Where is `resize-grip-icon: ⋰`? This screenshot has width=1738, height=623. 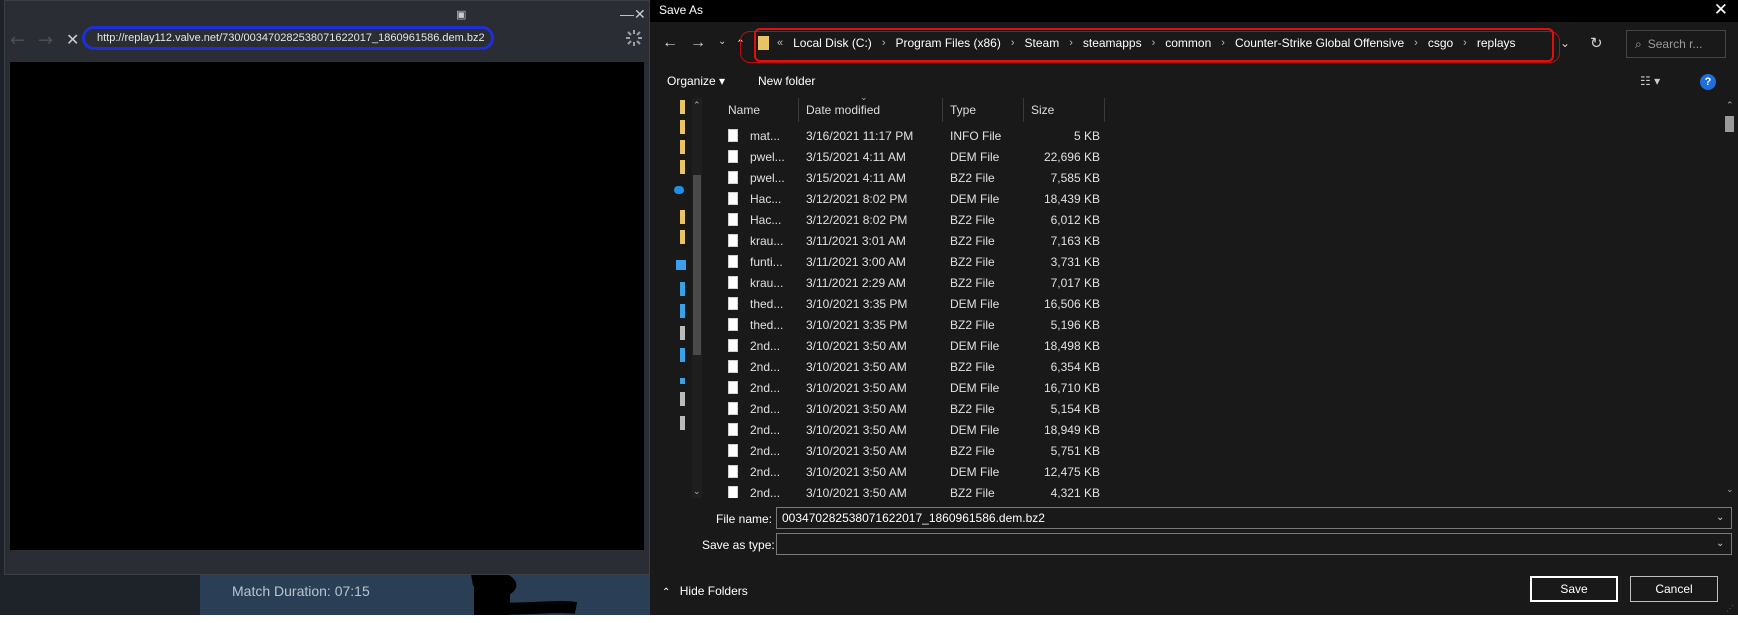 resize-grip-icon: ⋰ is located at coordinates (1730, 608).